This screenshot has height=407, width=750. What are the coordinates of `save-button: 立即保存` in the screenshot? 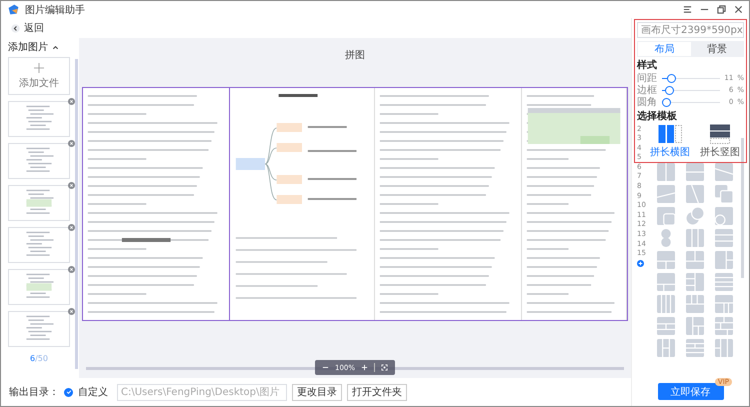 It's located at (691, 391).